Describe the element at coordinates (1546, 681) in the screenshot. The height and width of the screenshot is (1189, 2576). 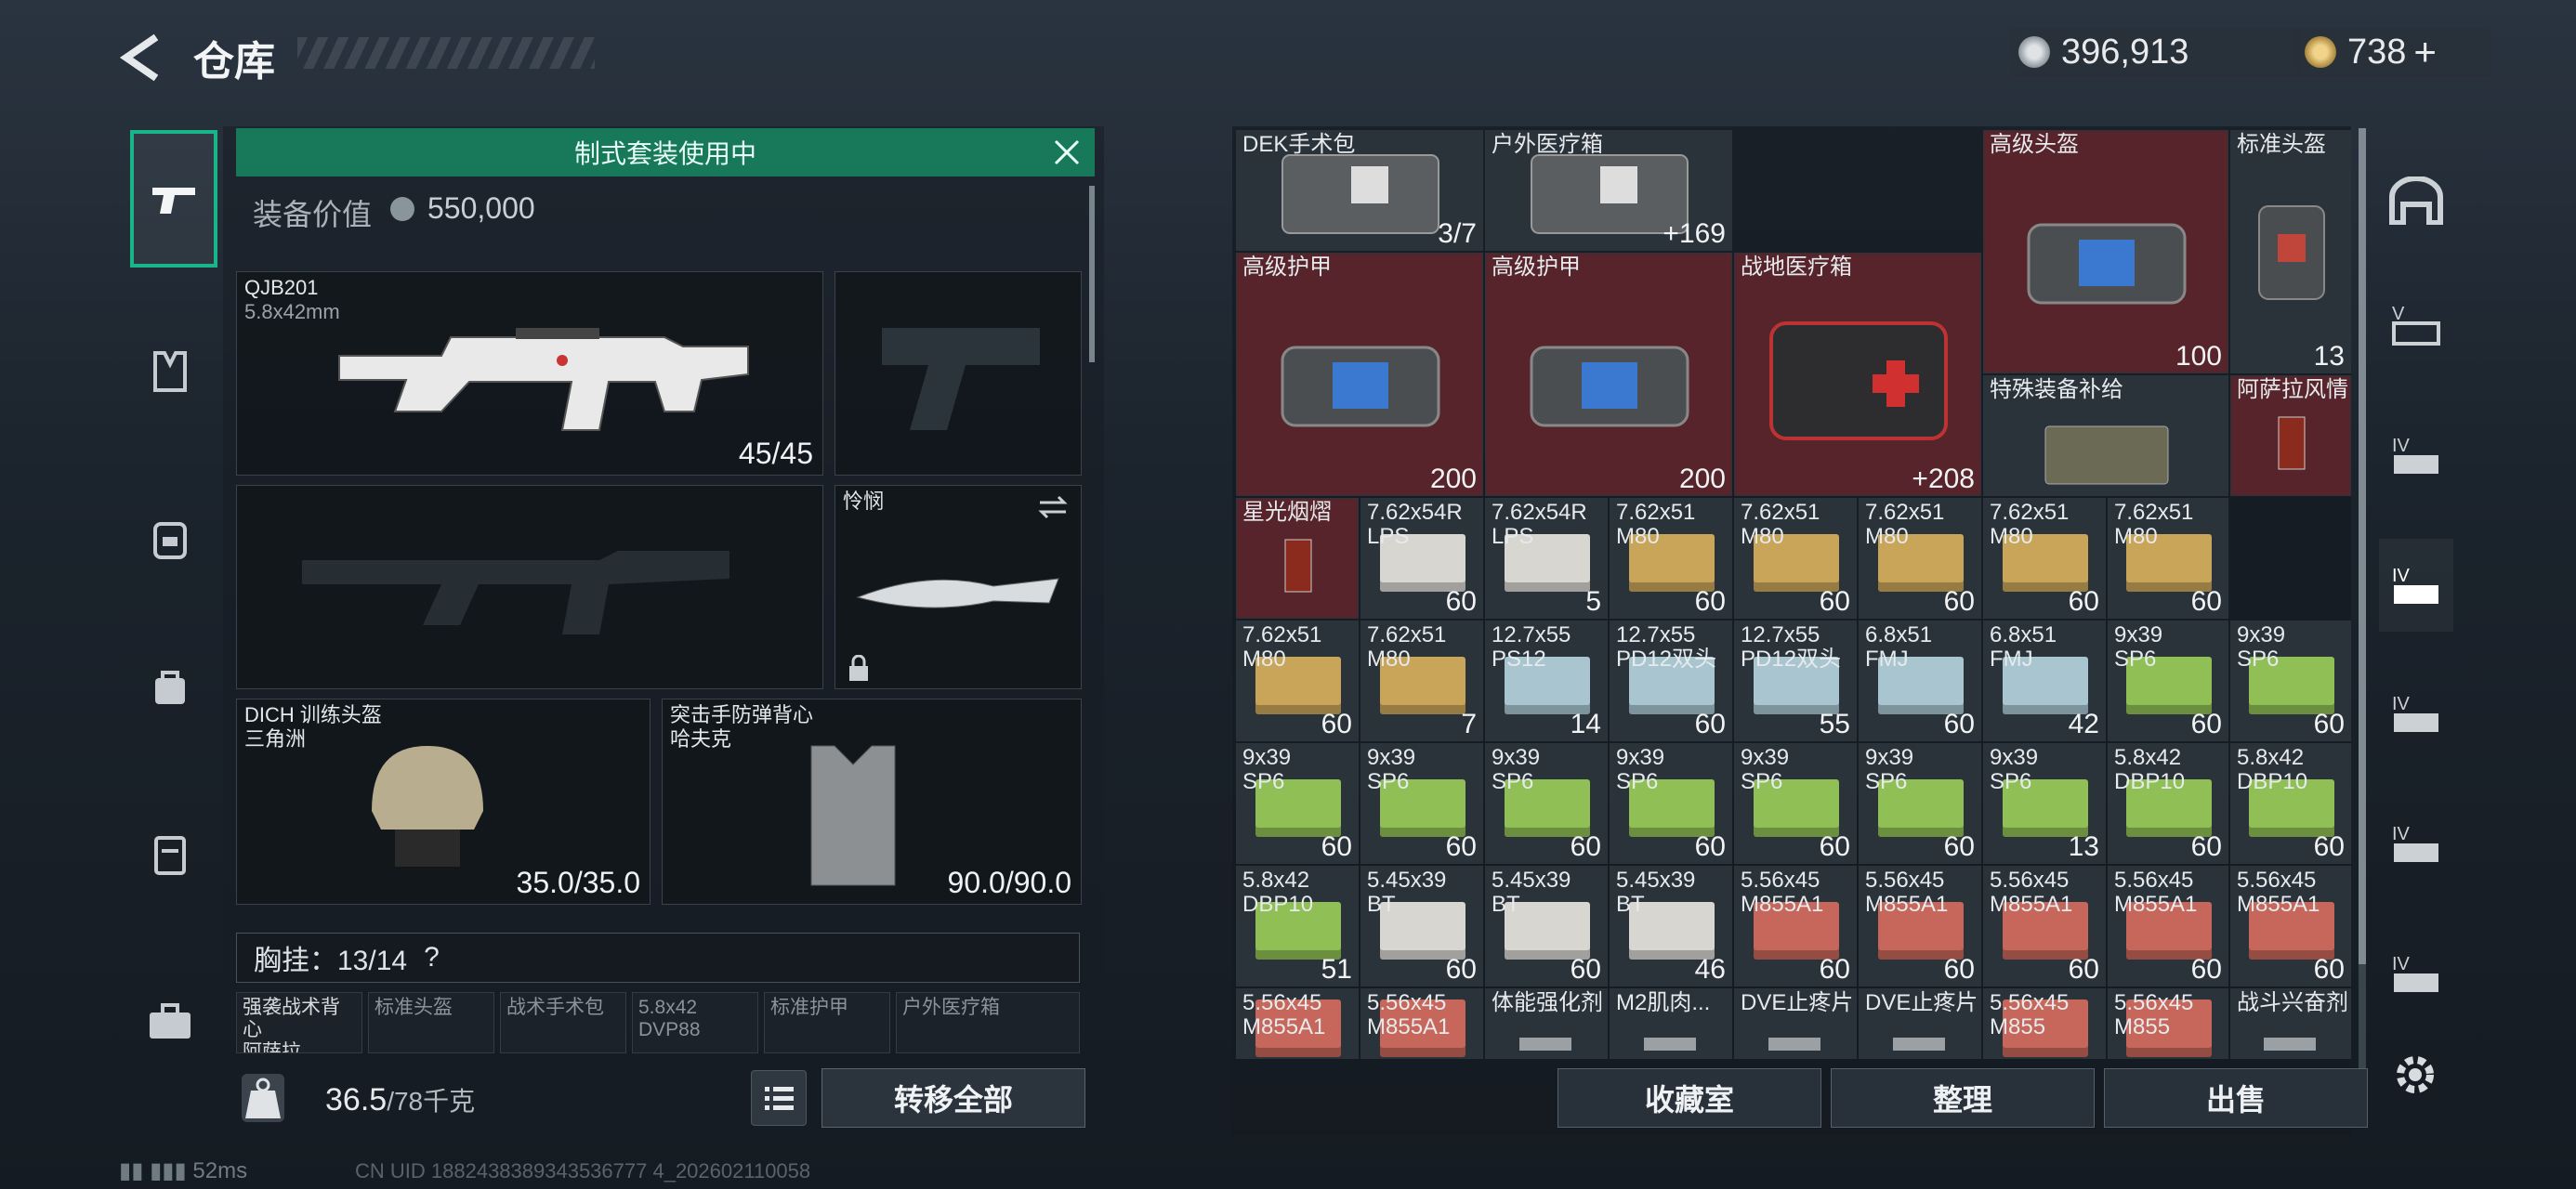
I see `storage-item: 12.7x55 PS12 14` at that location.